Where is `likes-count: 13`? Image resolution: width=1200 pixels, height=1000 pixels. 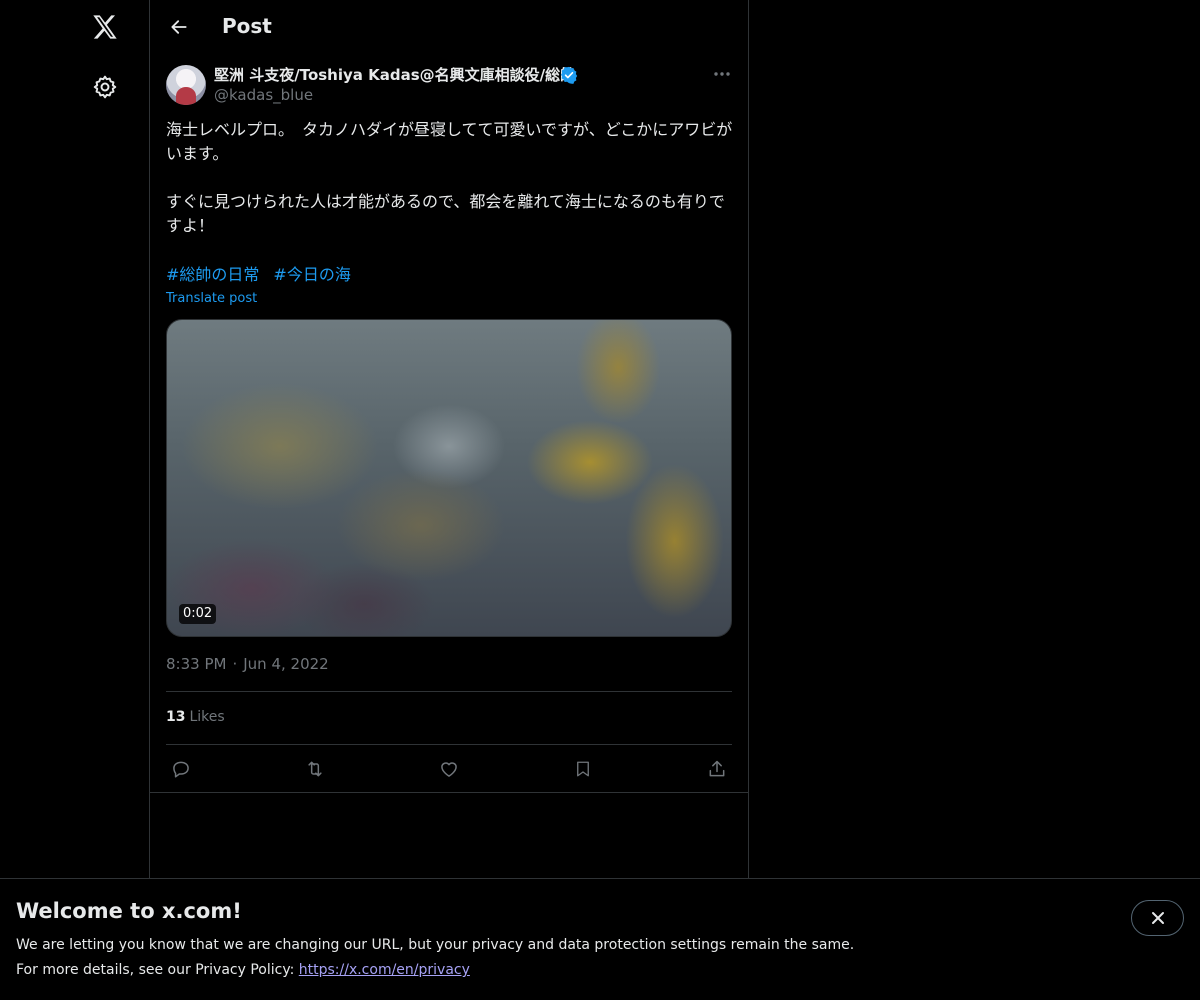 likes-count: 13 is located at coordinates (176, 717).